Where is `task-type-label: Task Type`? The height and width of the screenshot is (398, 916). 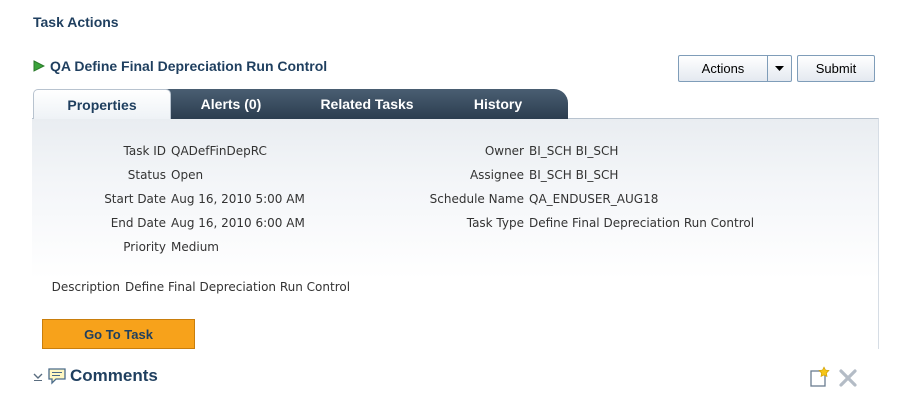
task-type-label: Task Type is located at coordinates (495, 223).